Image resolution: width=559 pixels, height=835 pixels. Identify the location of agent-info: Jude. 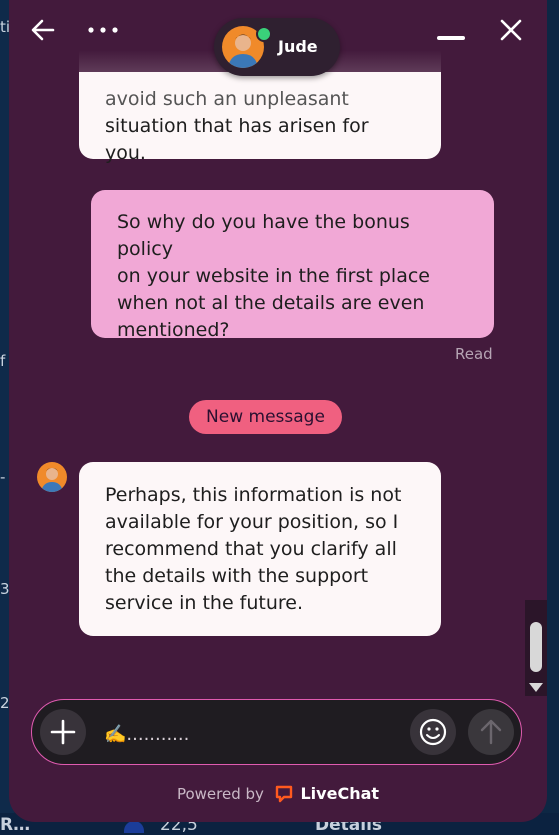
(277, 47).